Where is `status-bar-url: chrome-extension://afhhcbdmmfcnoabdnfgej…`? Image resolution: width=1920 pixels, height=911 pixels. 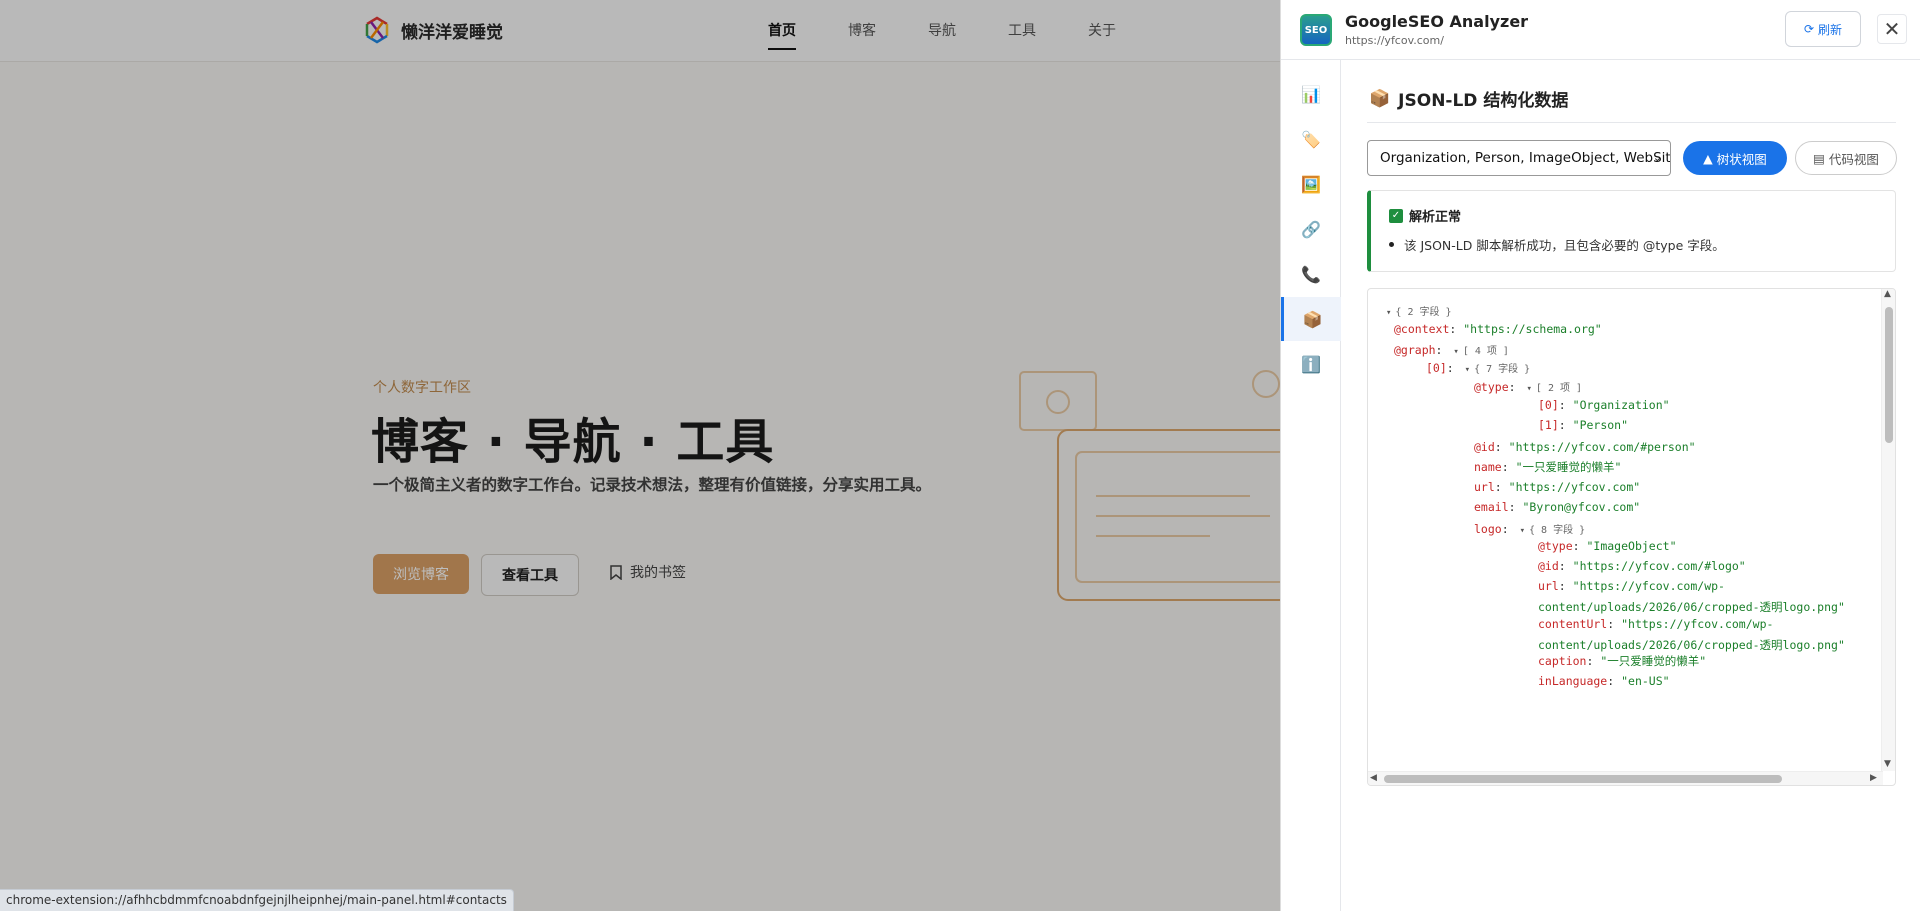 status-bar-url: chrome-extension://afhhcbdmmfcnoabdnfgej… is located at coordinates (257, 900).